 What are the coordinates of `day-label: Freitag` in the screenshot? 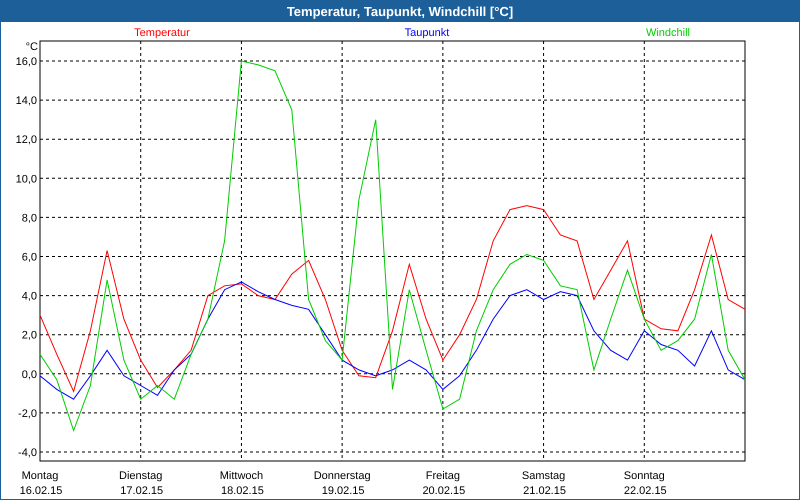 It's located at (443, 476).